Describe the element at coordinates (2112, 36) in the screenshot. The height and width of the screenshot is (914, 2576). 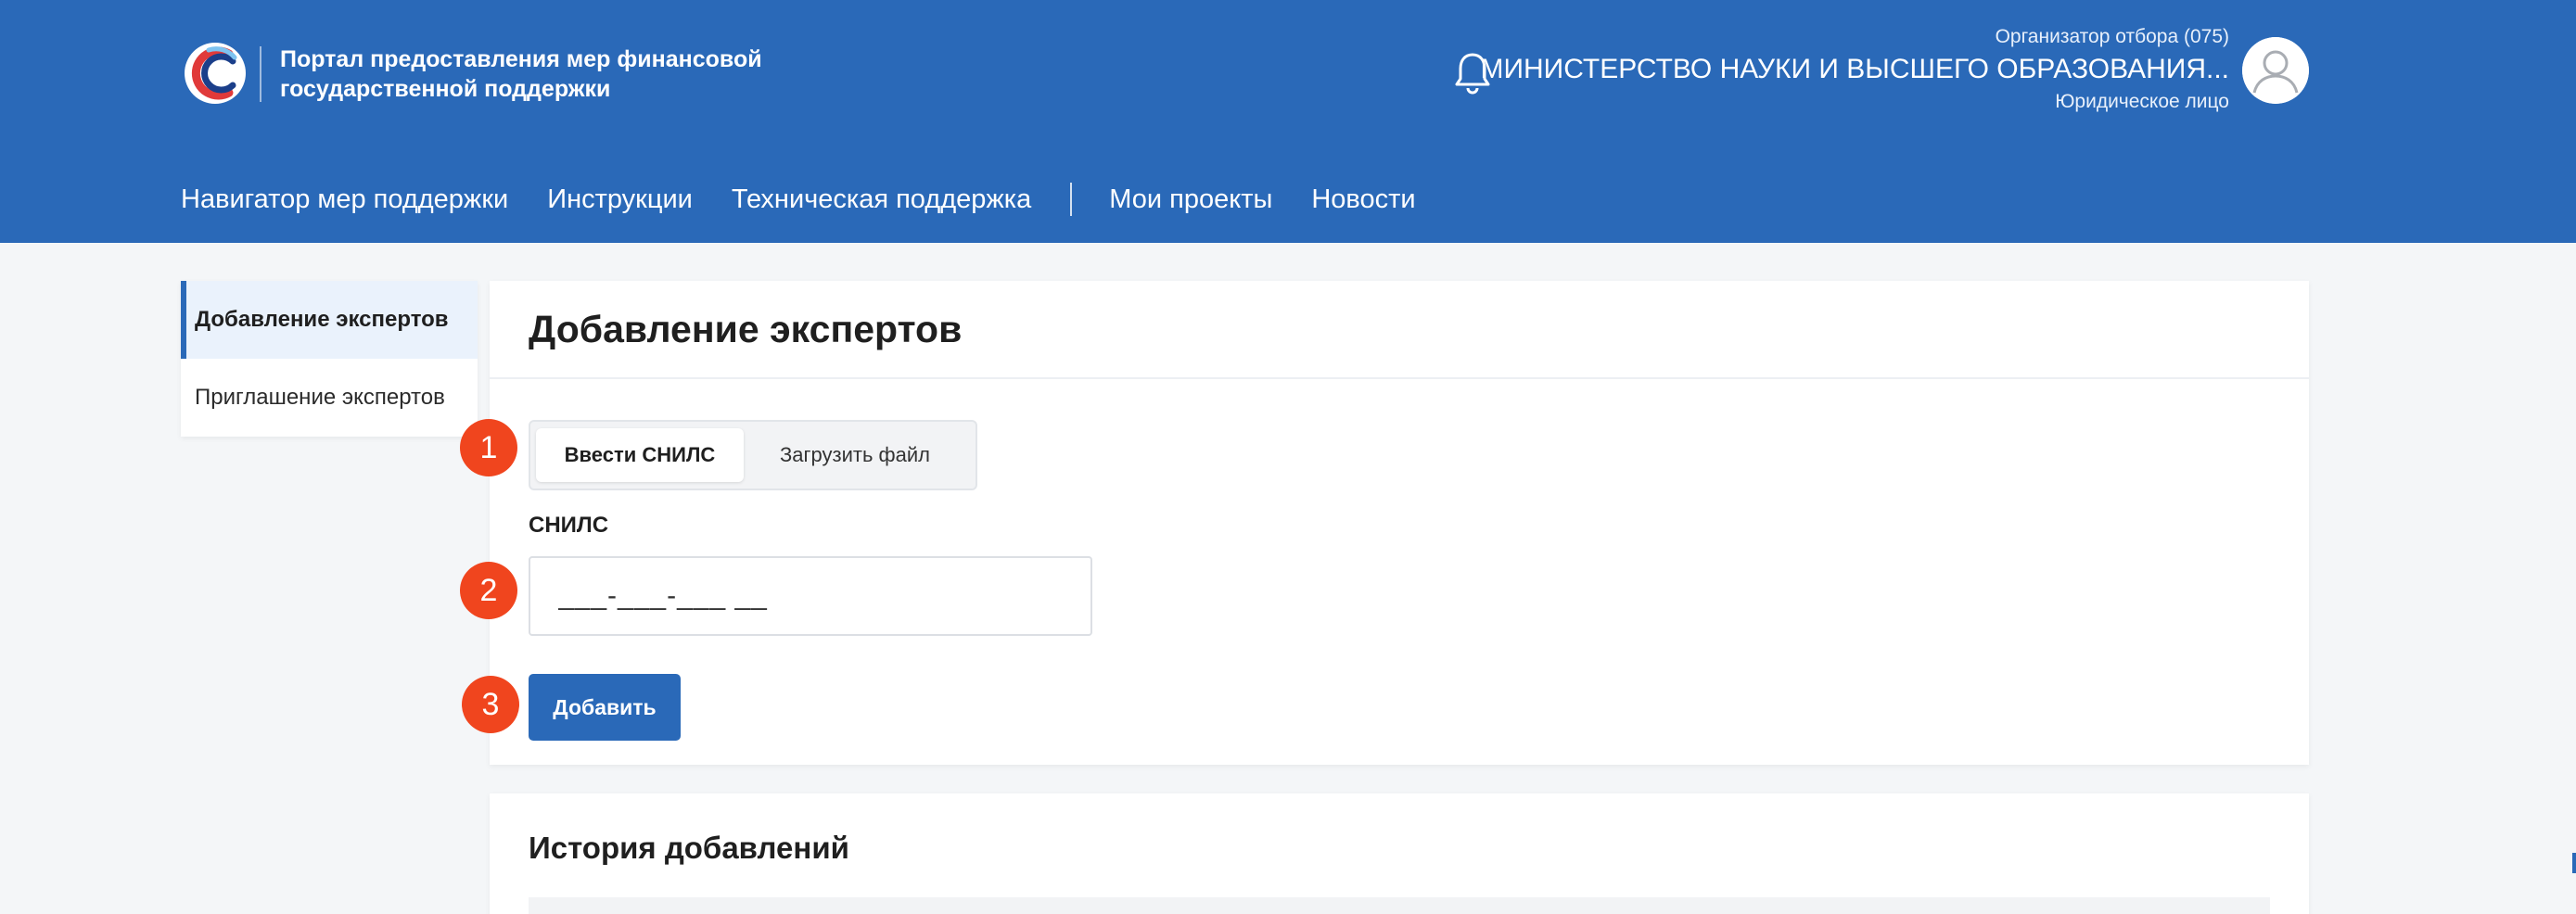
I see `org-role: Организатор отбора (075)` at that location.